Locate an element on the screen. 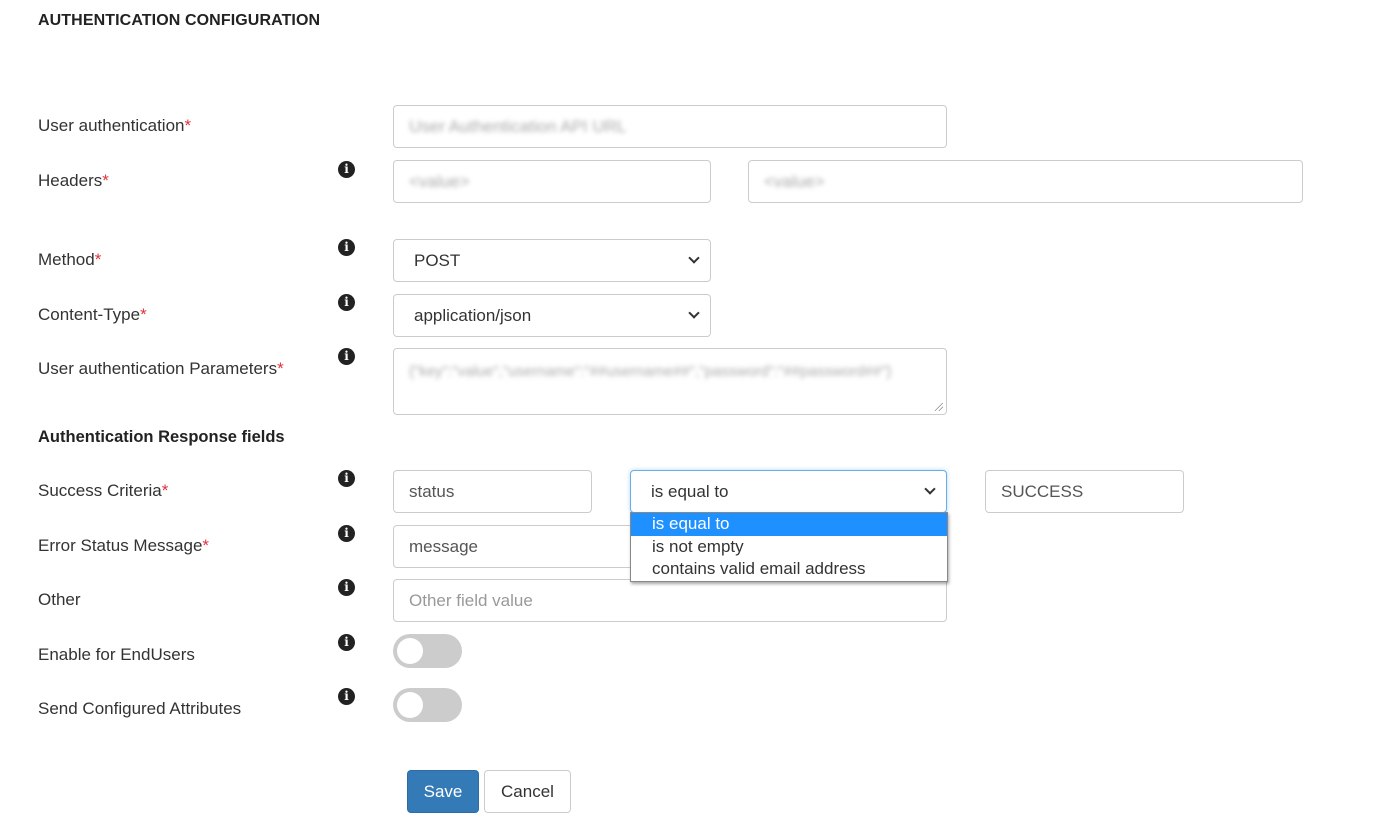  success-field-input: status is located at coordinates (492, 491).